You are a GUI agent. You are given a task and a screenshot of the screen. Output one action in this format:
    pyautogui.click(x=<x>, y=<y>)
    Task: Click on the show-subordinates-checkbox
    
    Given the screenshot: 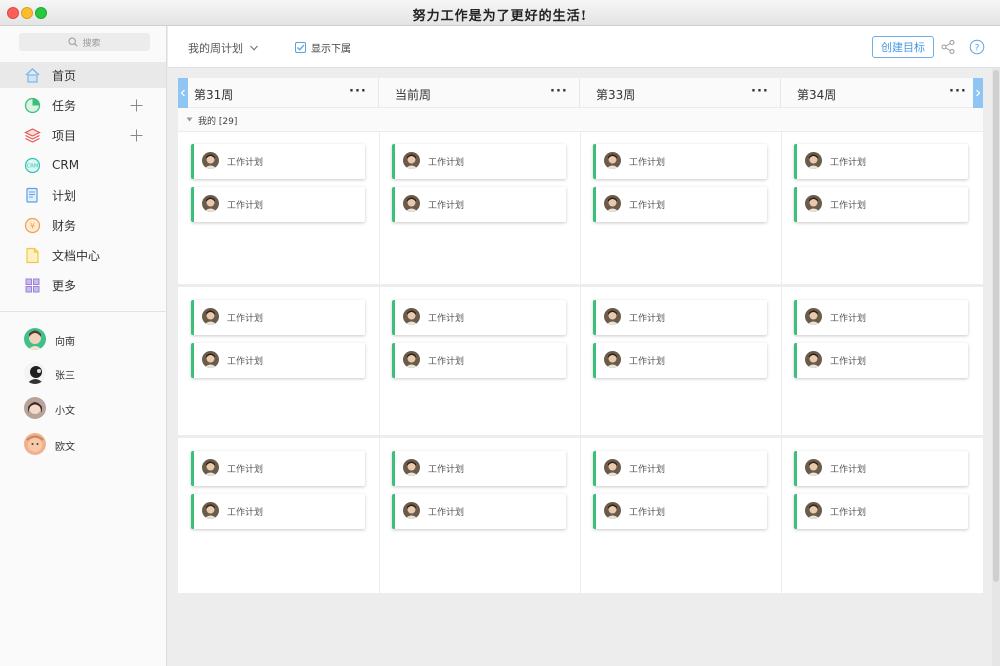 What is the action you would take?
    pyautogui.click(x=300, y=47)
    